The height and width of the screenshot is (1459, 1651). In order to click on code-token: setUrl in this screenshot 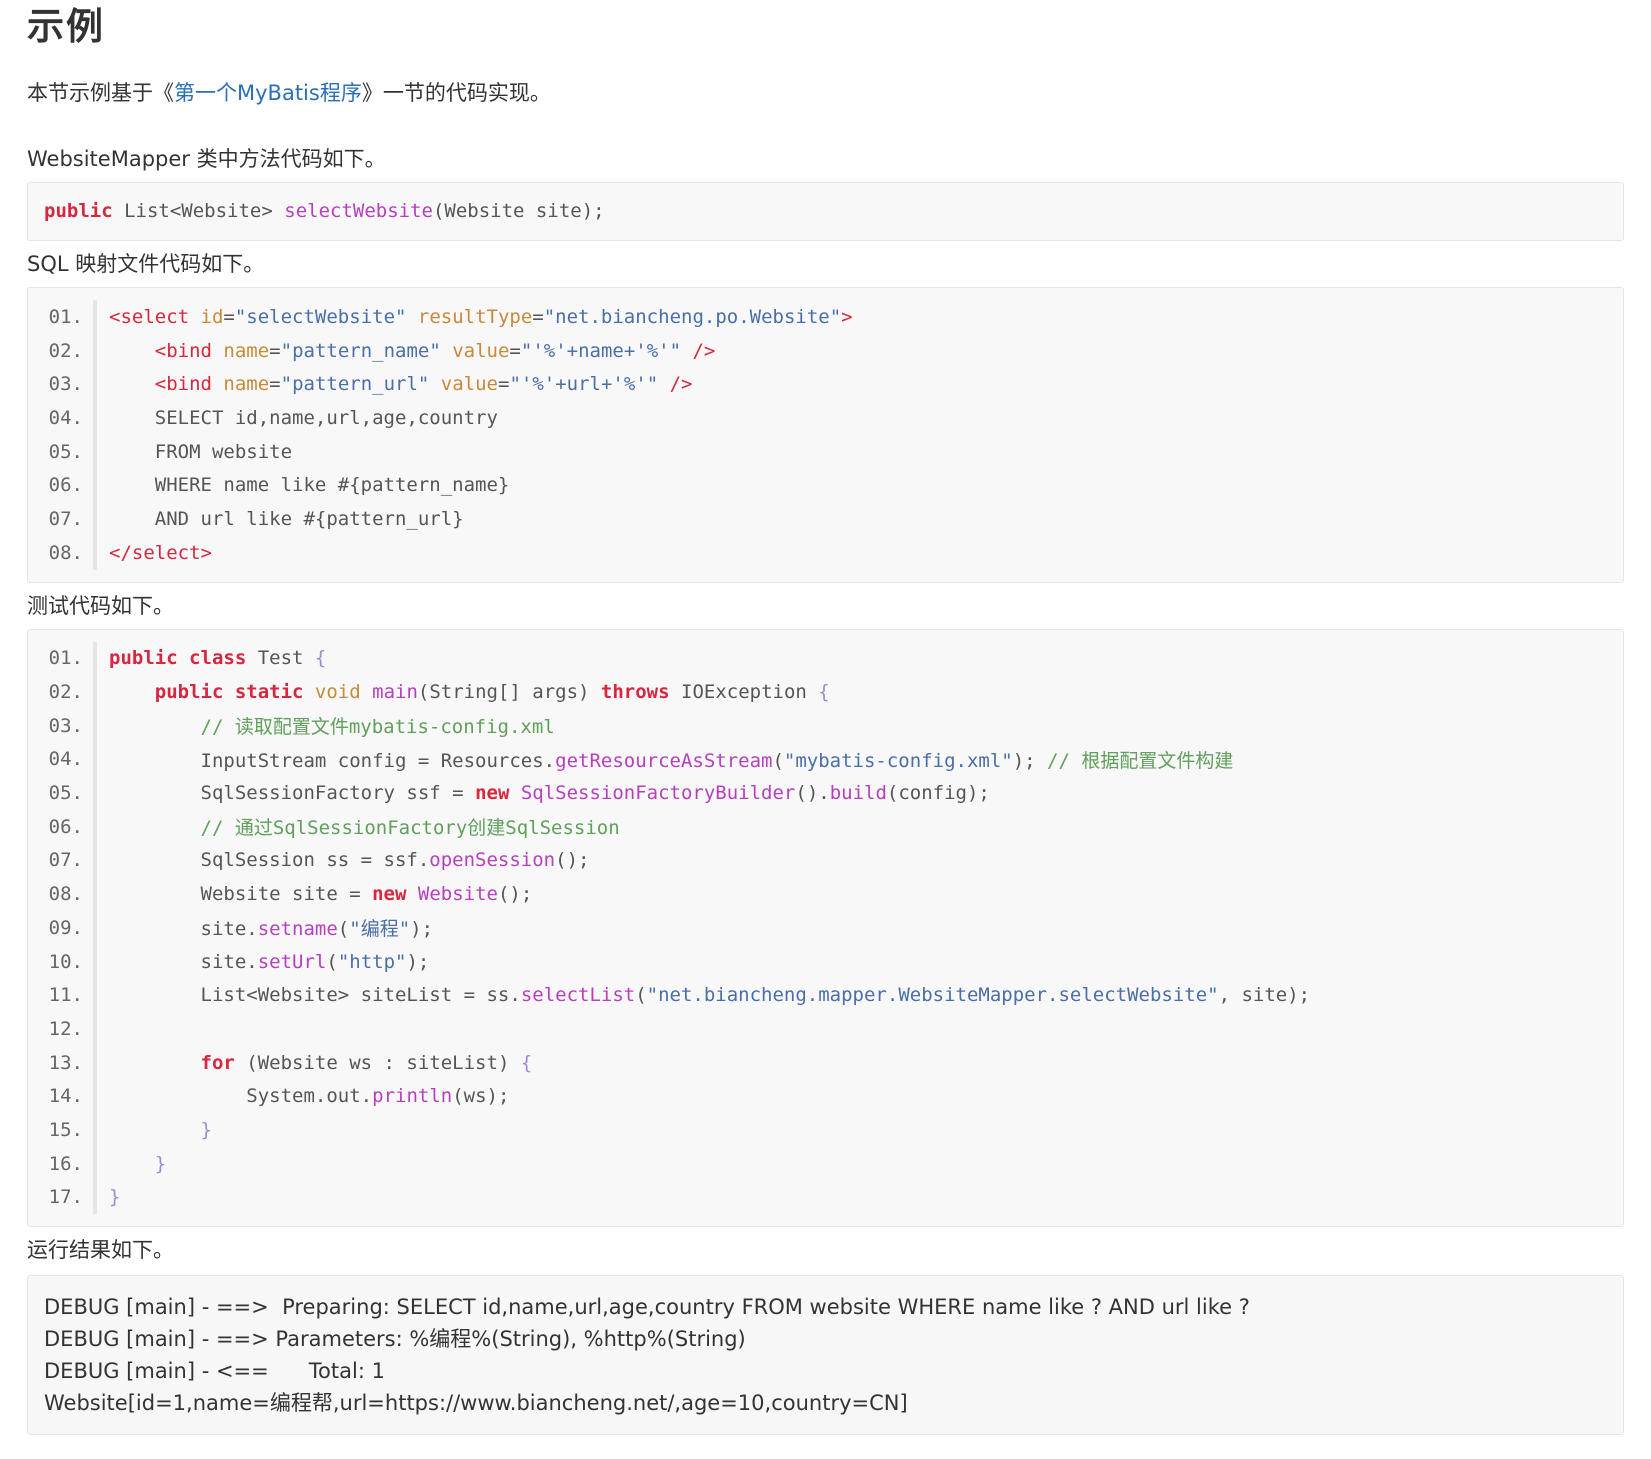, I will do `click(292, 961)`.